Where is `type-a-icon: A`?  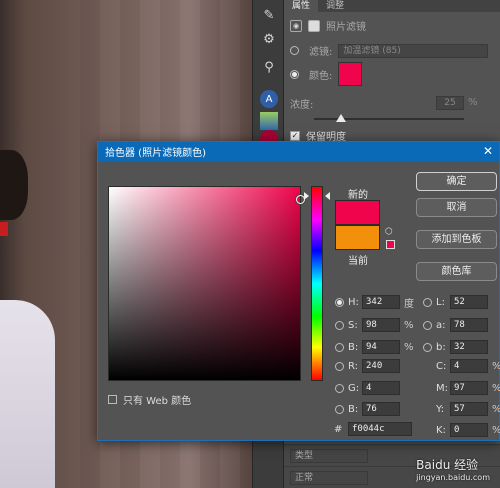
type-a-icon: A is located at coordinates (269, 99).